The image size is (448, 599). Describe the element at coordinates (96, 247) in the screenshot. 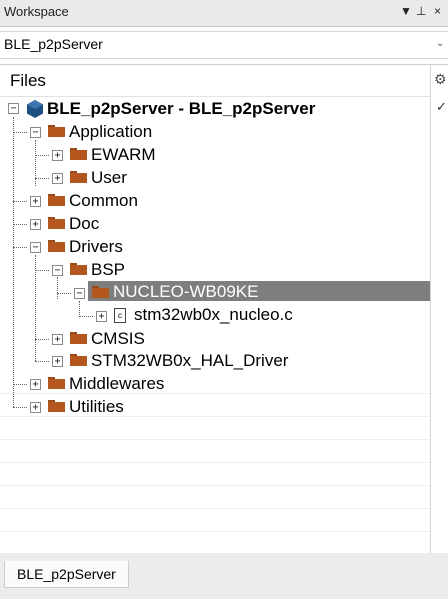

I see `tree-node-drivers: Drivers` at that location.